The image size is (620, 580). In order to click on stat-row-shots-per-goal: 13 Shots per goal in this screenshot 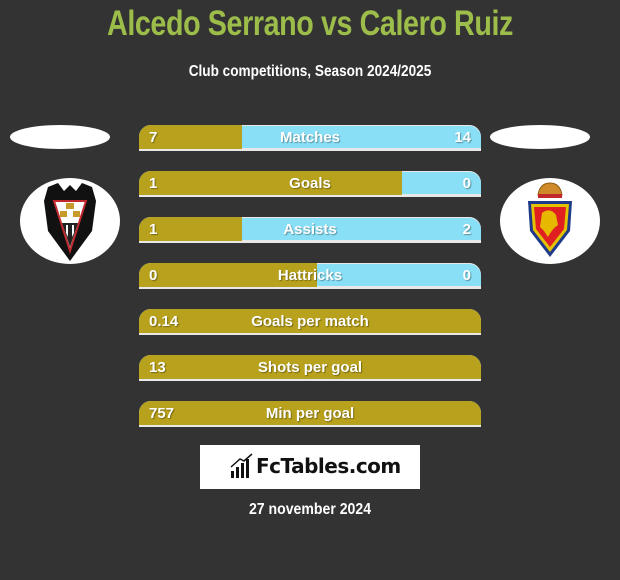, I will do `click(310, 368)`.